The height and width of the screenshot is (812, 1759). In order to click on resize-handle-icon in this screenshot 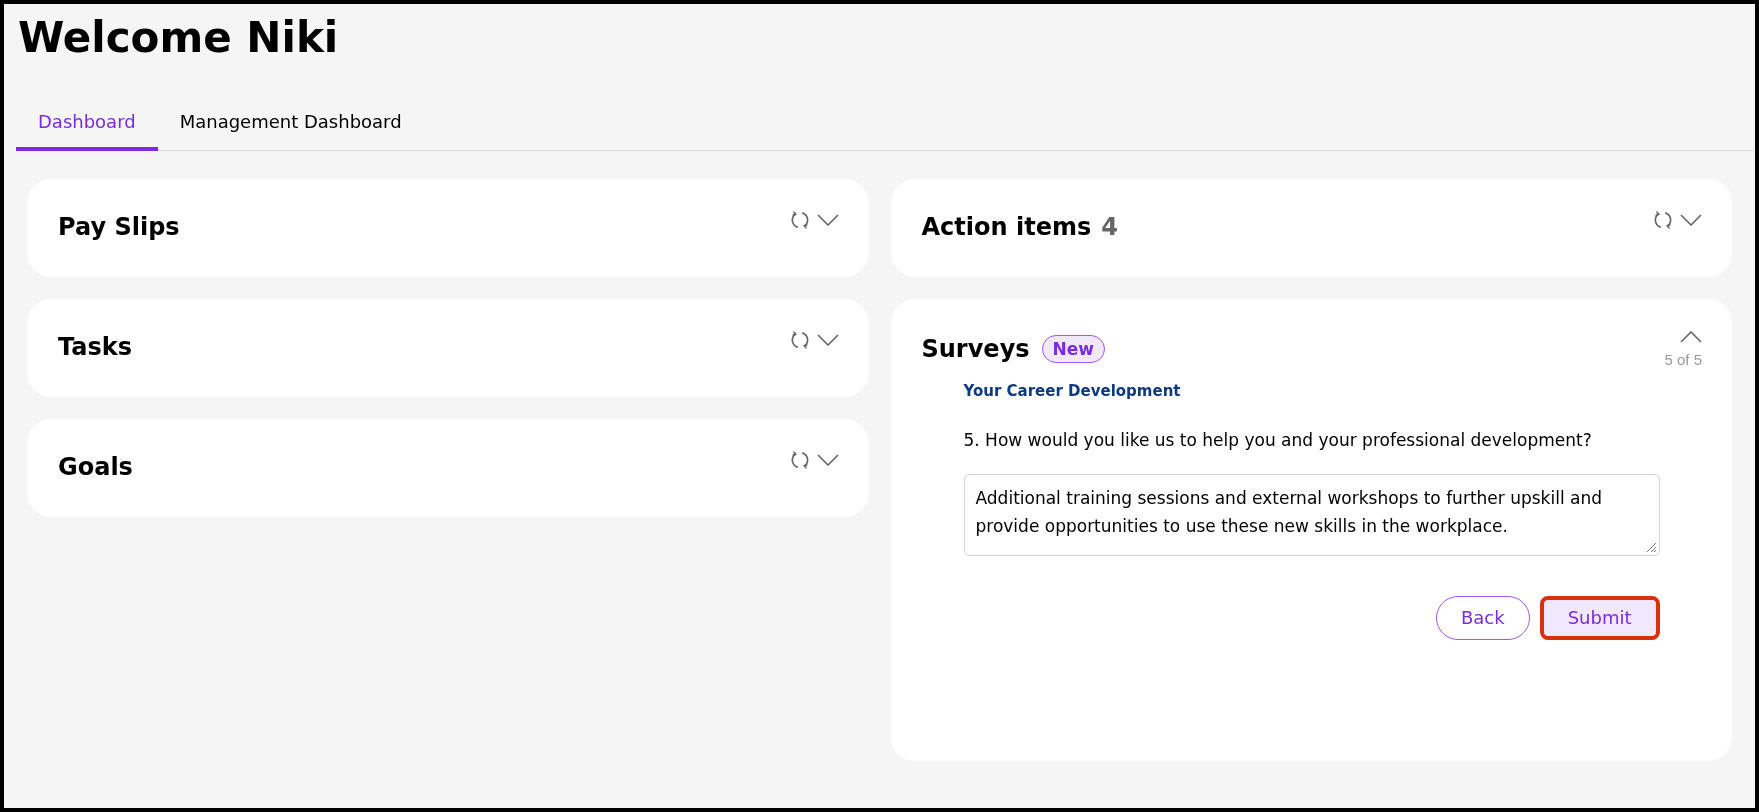, I will do `click(1650, 546)`.